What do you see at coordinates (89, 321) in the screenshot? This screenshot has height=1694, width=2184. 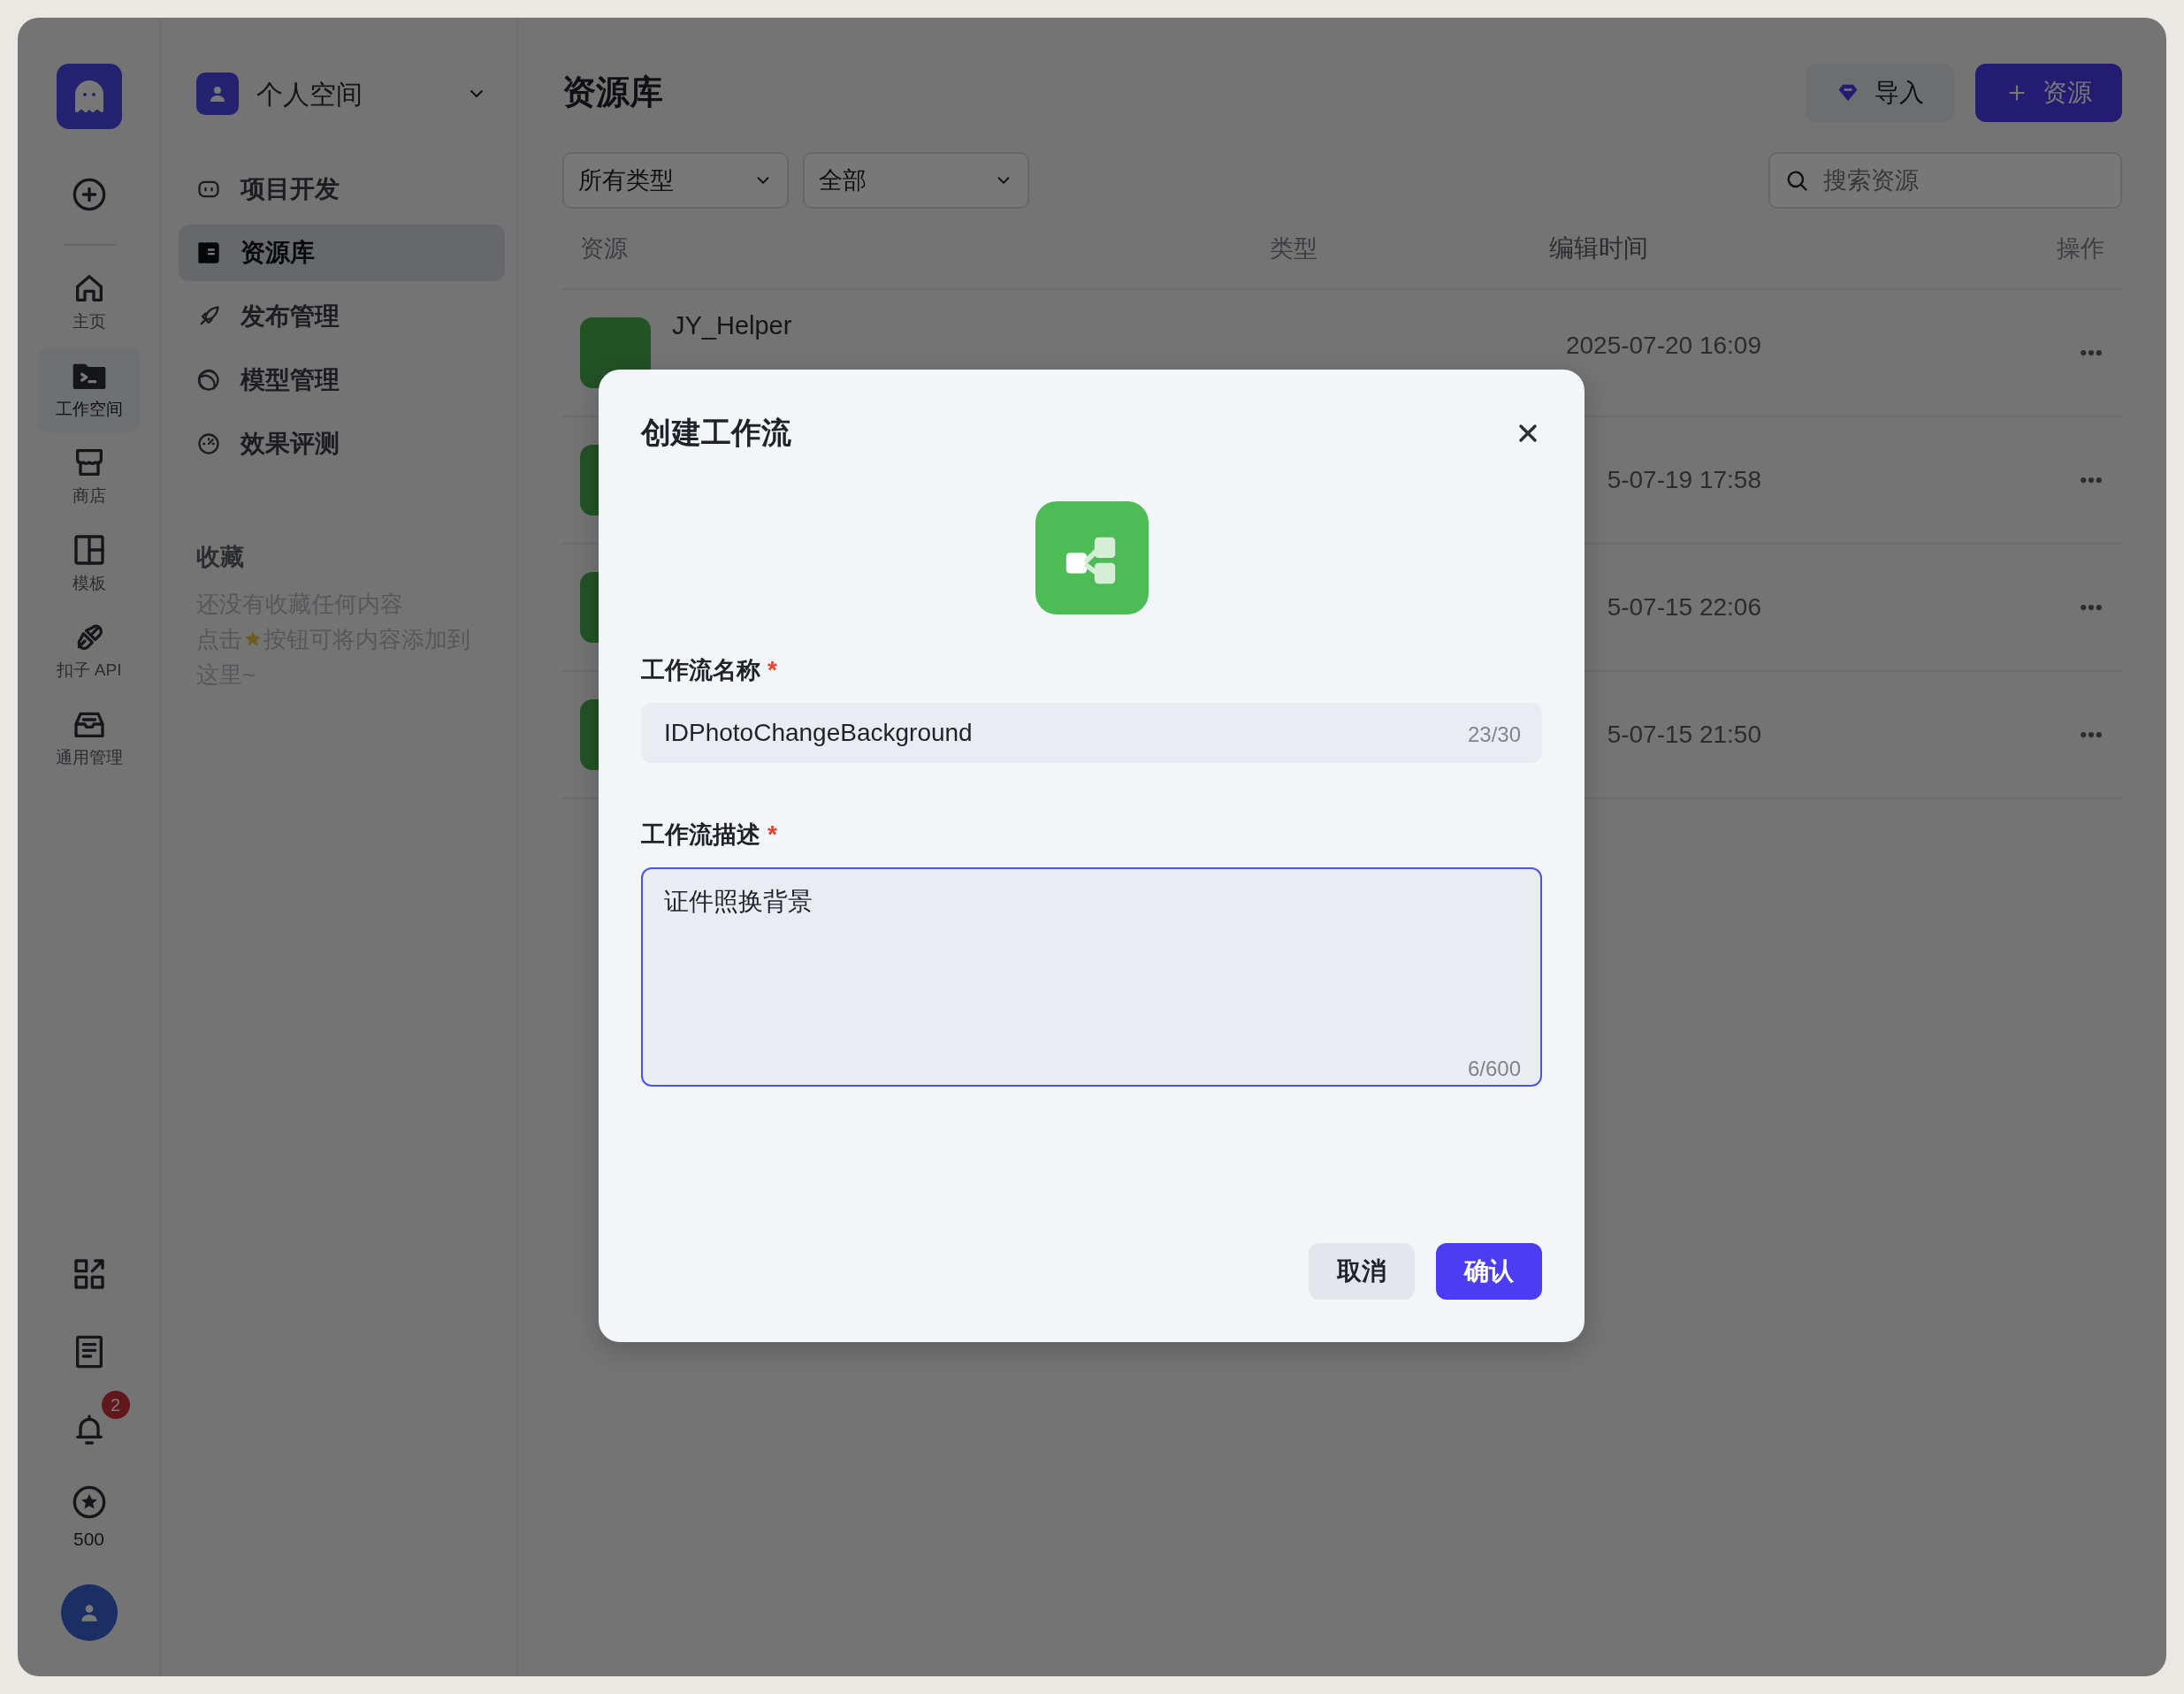 I see `rail-label: 主页` at bounding box center [89, 321].